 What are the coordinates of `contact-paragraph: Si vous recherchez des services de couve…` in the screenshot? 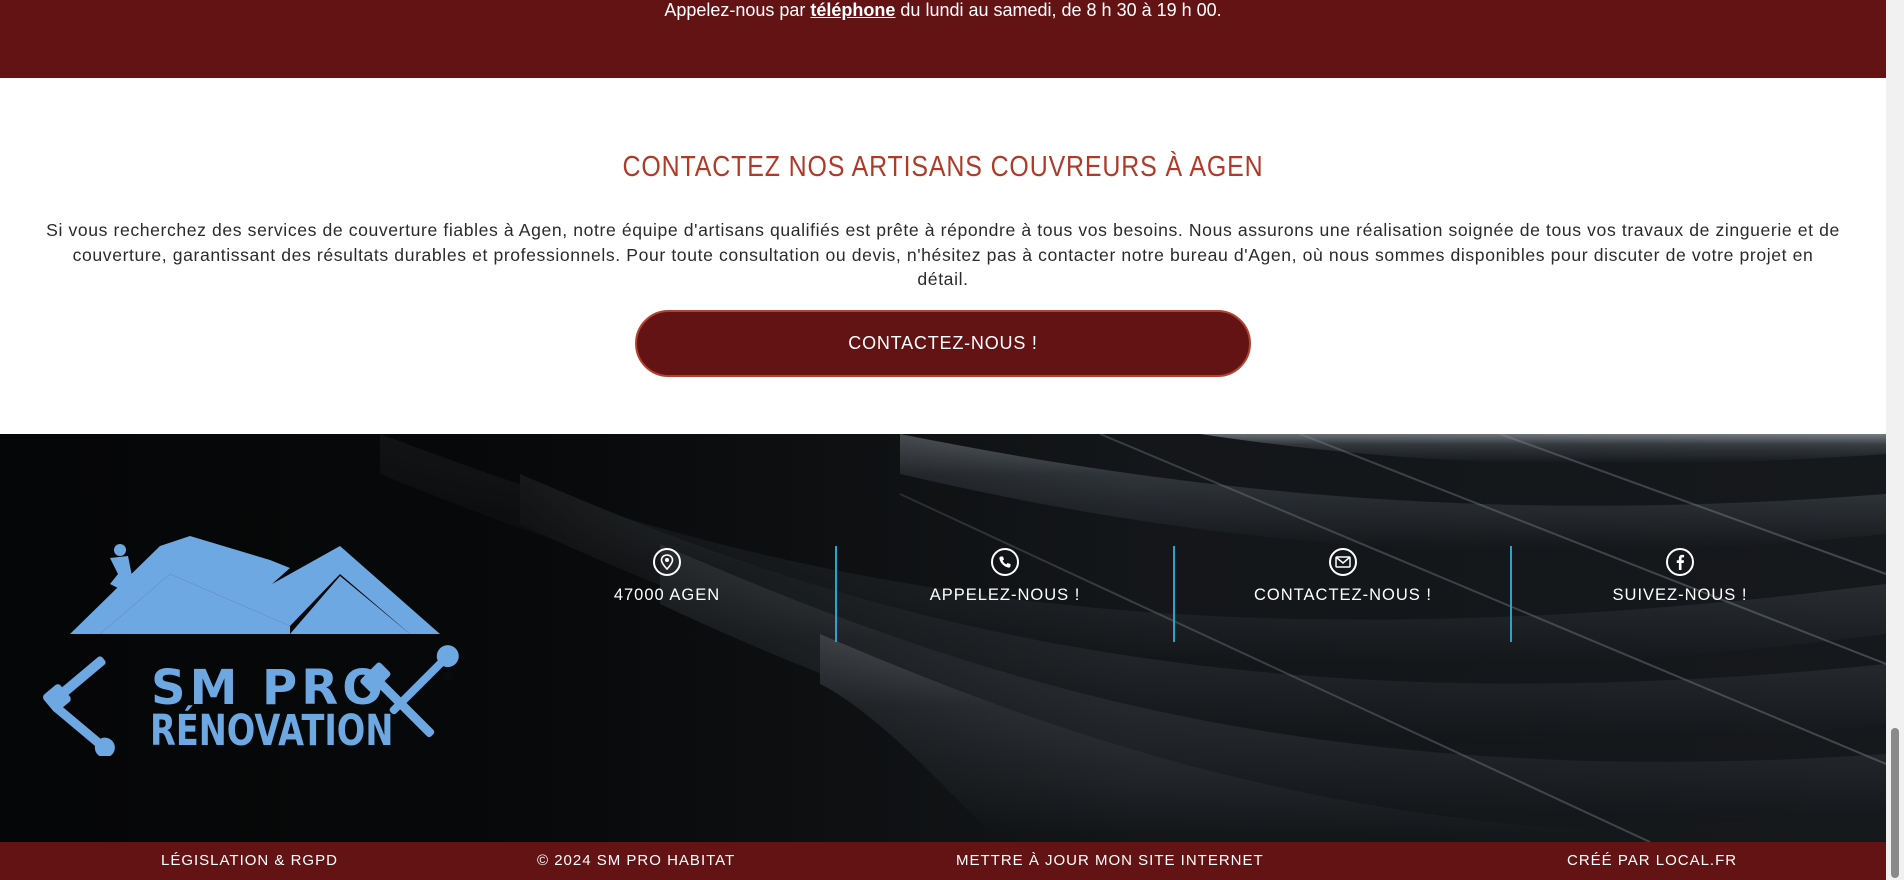 It's located at (943, 254).